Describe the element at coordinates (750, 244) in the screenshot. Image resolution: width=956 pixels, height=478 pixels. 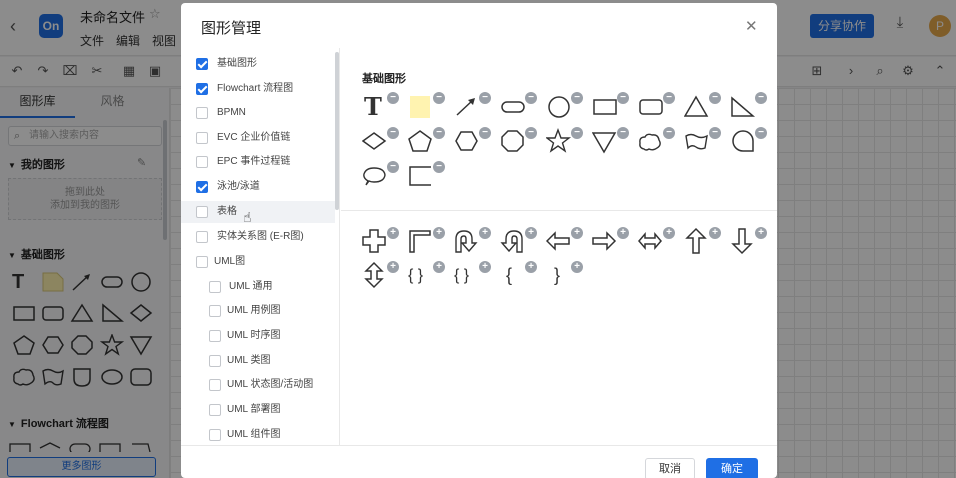
I see `down-arrow-shape: +` at that location.